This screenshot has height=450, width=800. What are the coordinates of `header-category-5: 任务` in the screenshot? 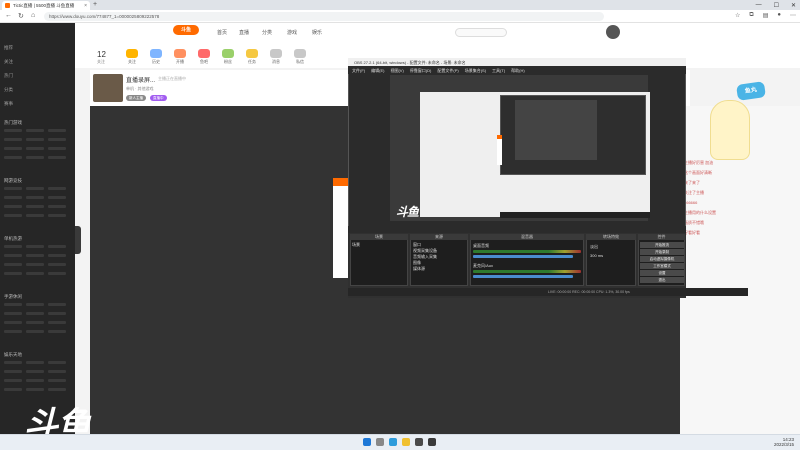 It's located at (252, 57).